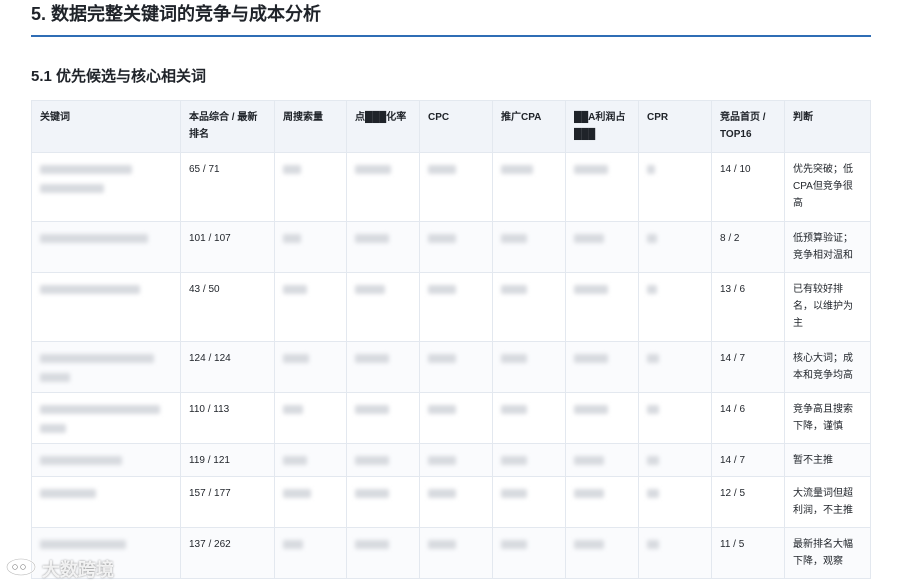 This screenshot has width=900, height=586. I want to click on table-row: 43 / 50 13 / 6 已有较好排名，以维护为主, so click(451, 307).